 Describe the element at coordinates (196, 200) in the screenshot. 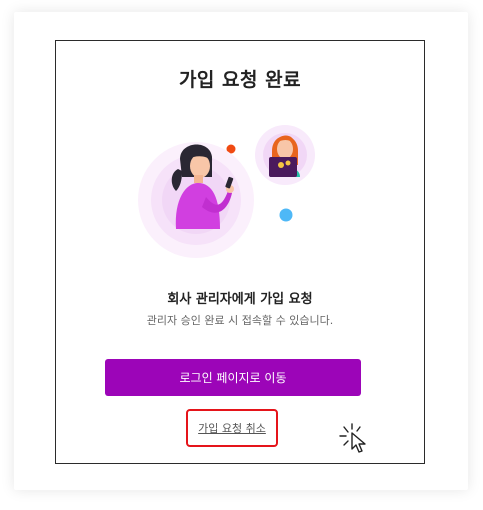

I see `person-with-phone-illustration` at that location.